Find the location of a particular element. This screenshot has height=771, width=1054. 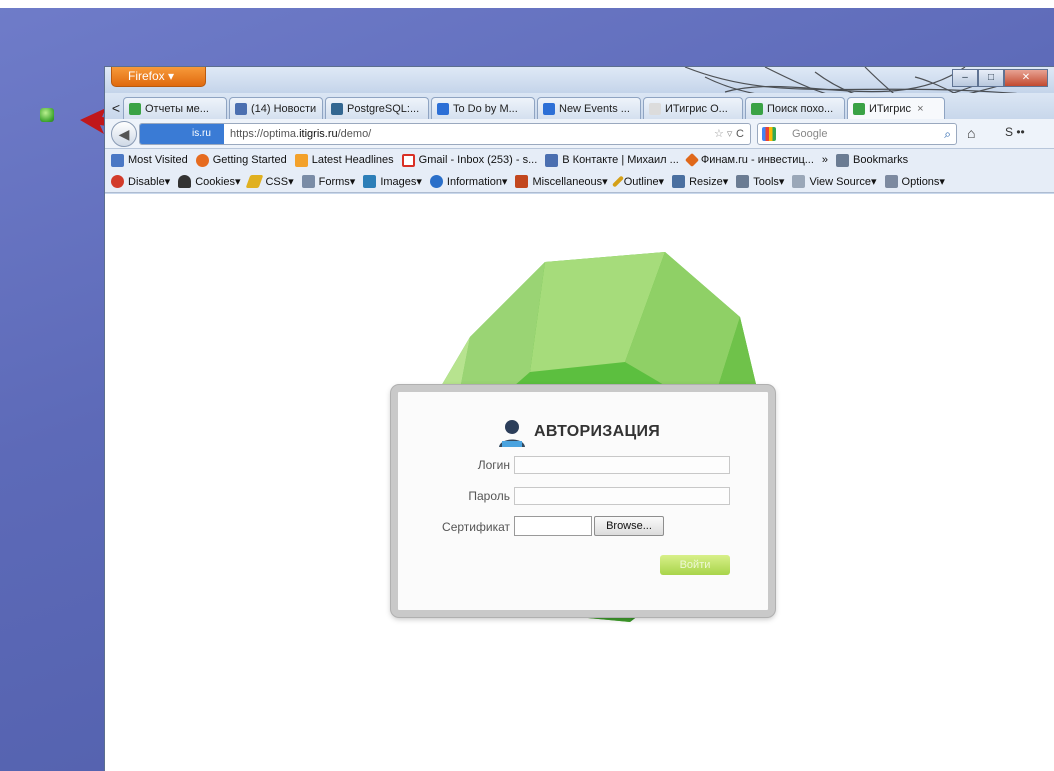

bookmarks-menu-button: Bookmarks is located at coordinates (872, 160).